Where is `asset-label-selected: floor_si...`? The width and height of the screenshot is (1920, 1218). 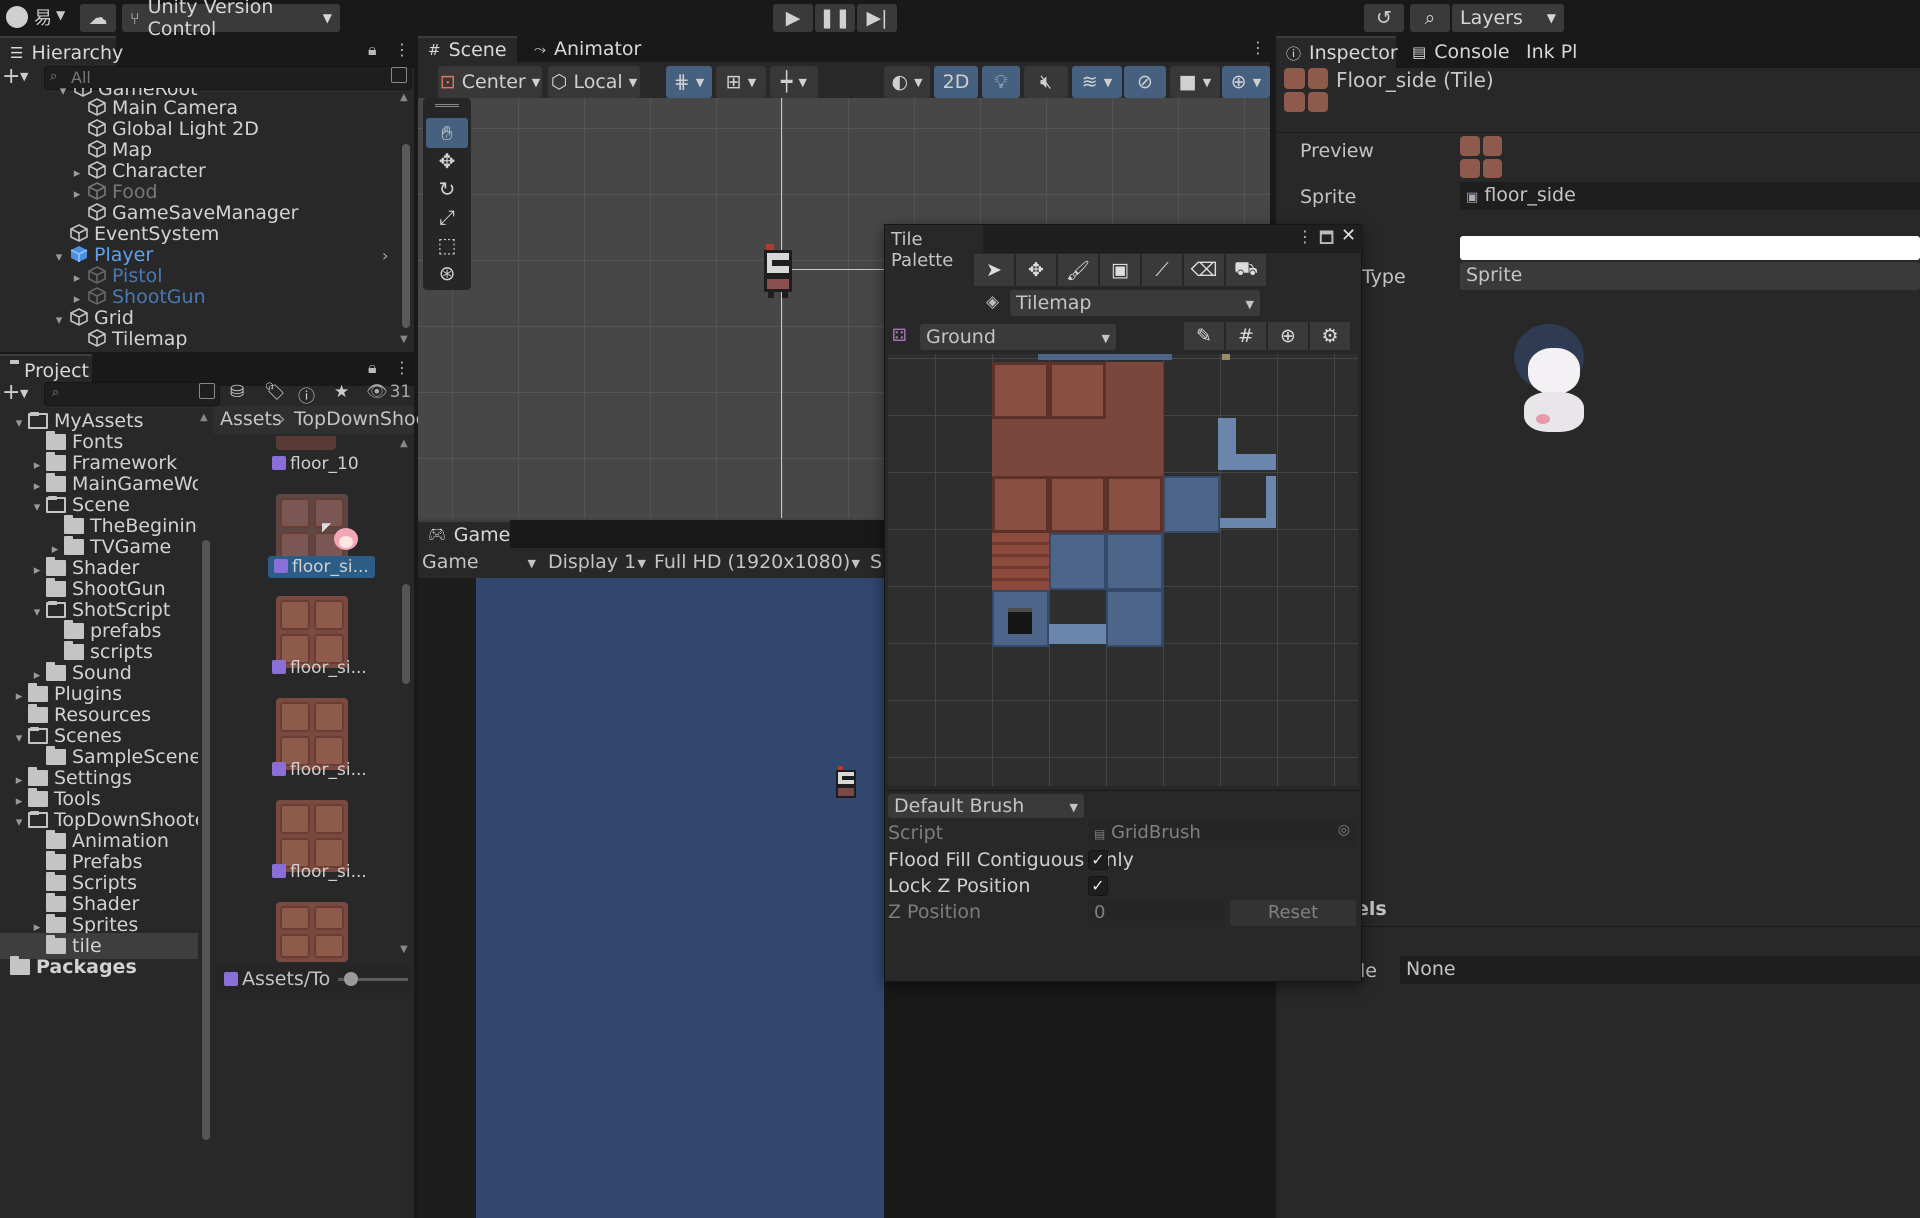 asset-label-selected: floor_si... is located at coordinates (321, 567).